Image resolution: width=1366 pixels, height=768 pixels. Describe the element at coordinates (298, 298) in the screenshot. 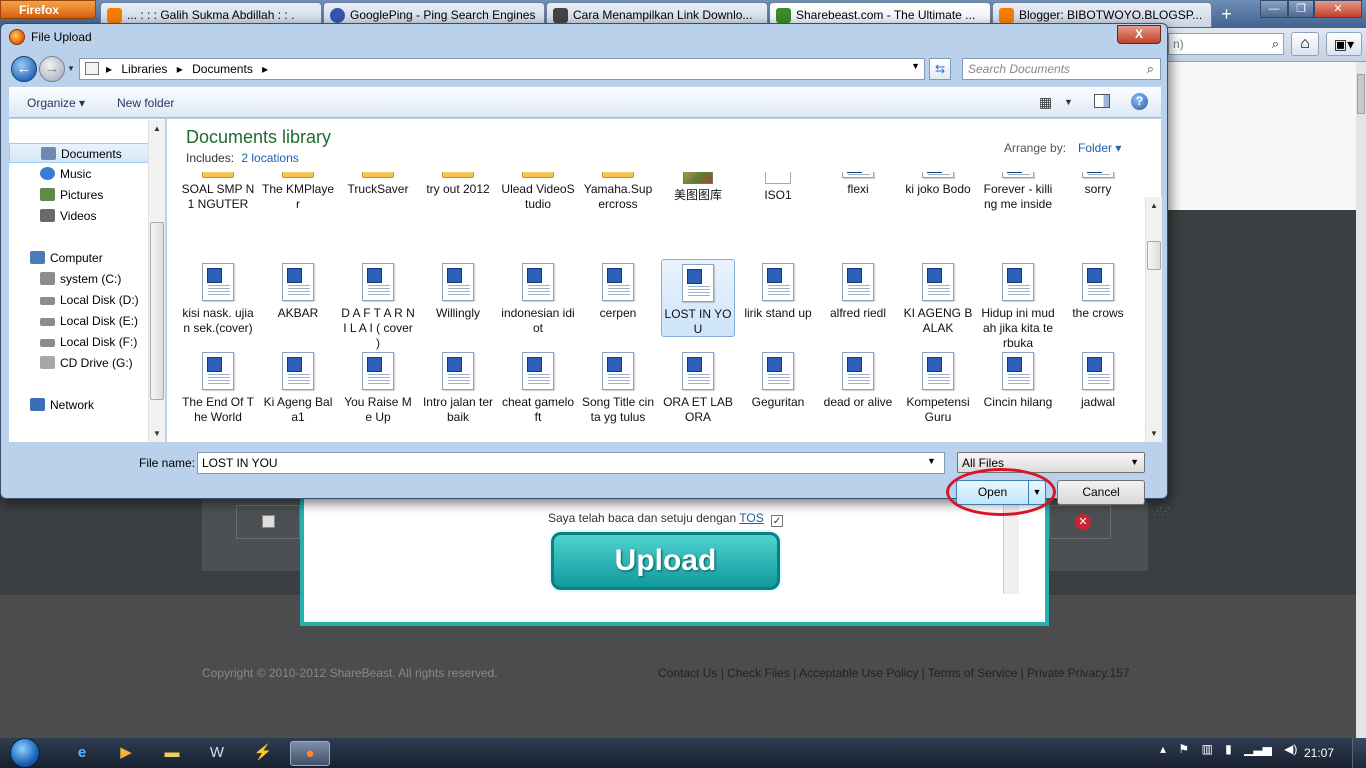

I see `file-item: AKBAR` at that location.